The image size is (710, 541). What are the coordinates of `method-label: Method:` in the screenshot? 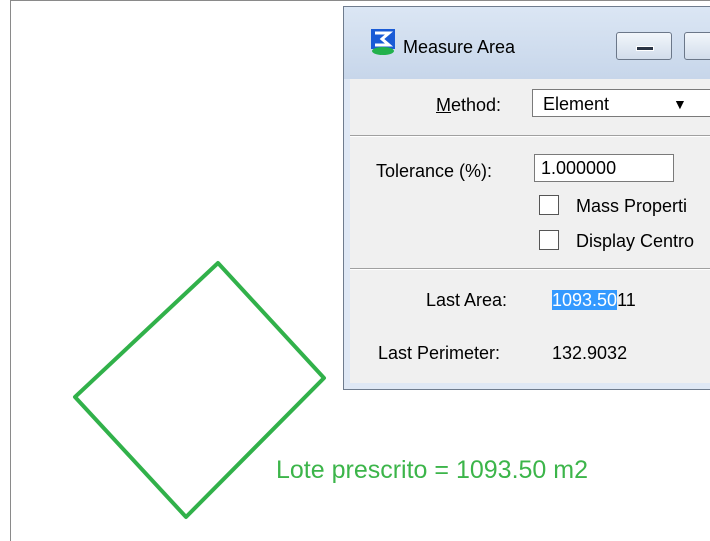 It's located at (469, 105).